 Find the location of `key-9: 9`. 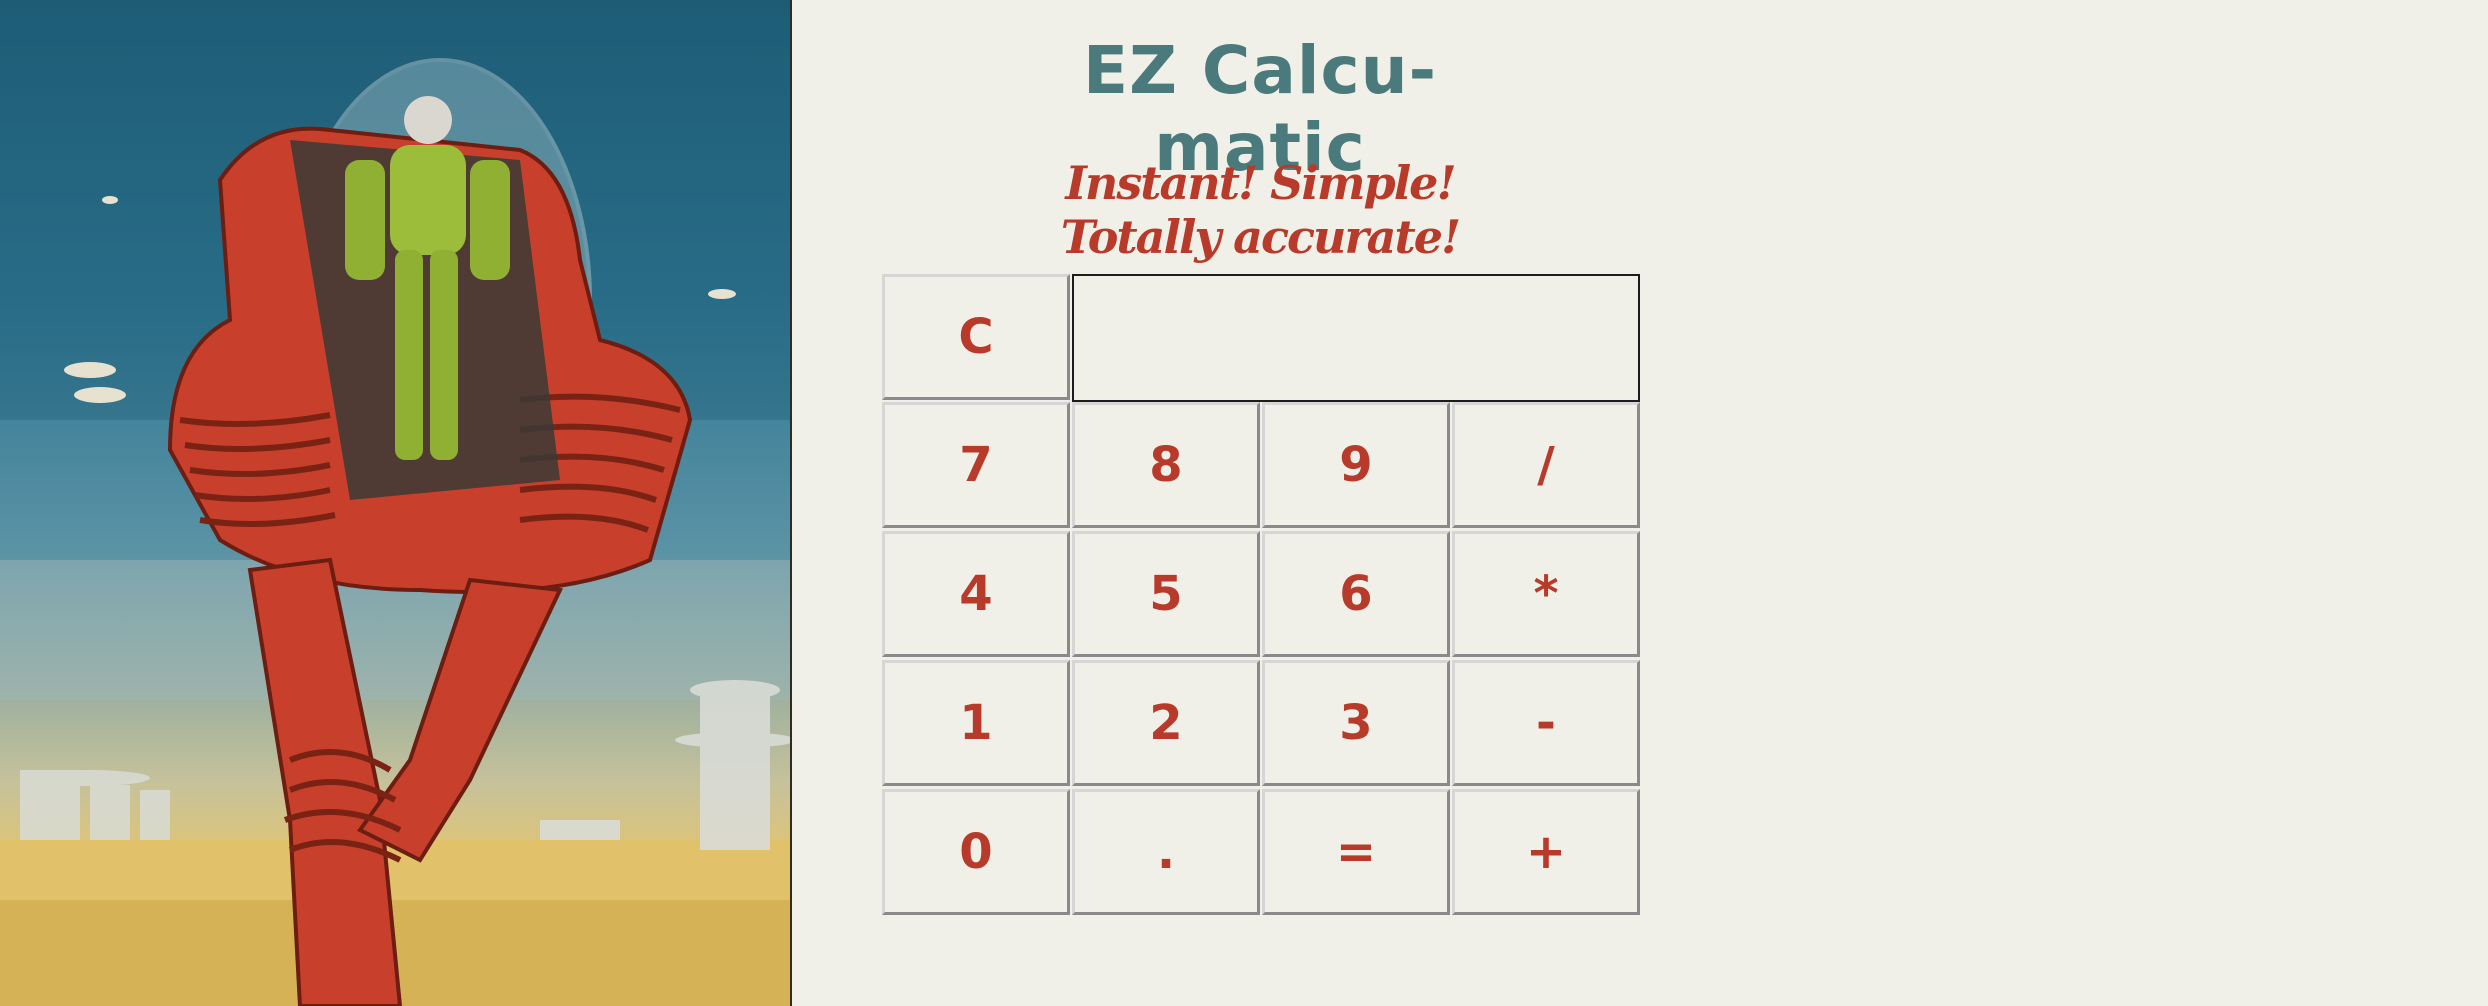

key-9: 9 is located at coordinates (1356, 465).